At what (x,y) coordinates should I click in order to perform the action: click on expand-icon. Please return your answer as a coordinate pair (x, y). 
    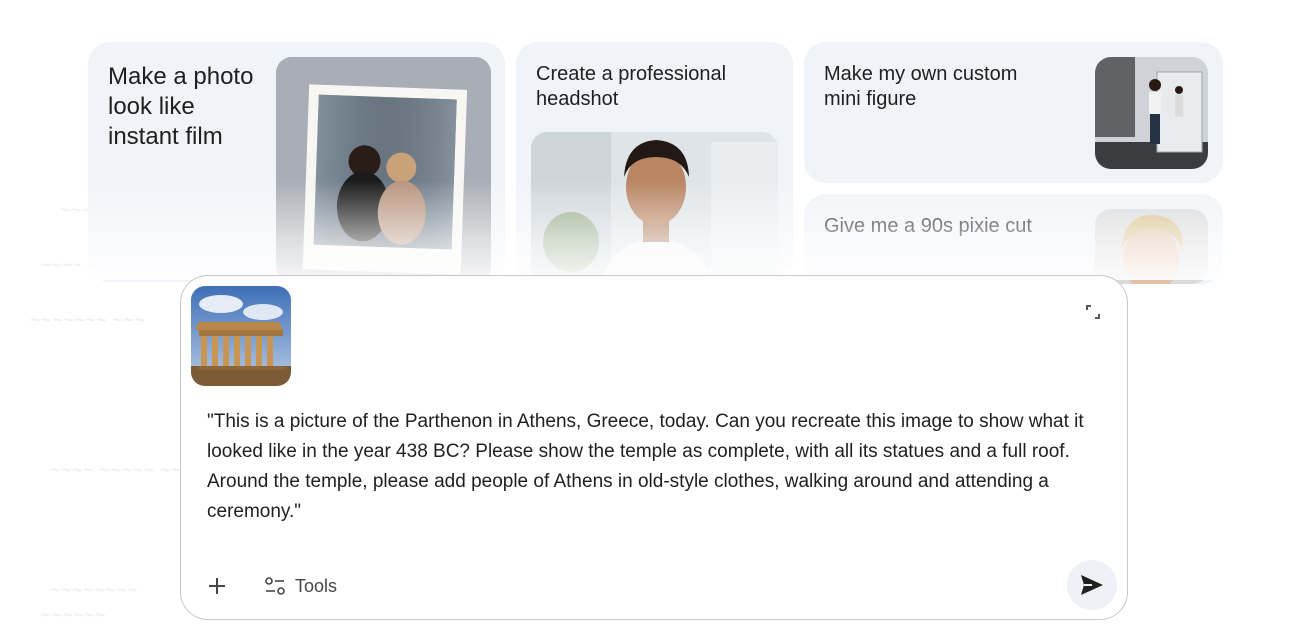
    Looking at the image, I should click on (1093, 312).